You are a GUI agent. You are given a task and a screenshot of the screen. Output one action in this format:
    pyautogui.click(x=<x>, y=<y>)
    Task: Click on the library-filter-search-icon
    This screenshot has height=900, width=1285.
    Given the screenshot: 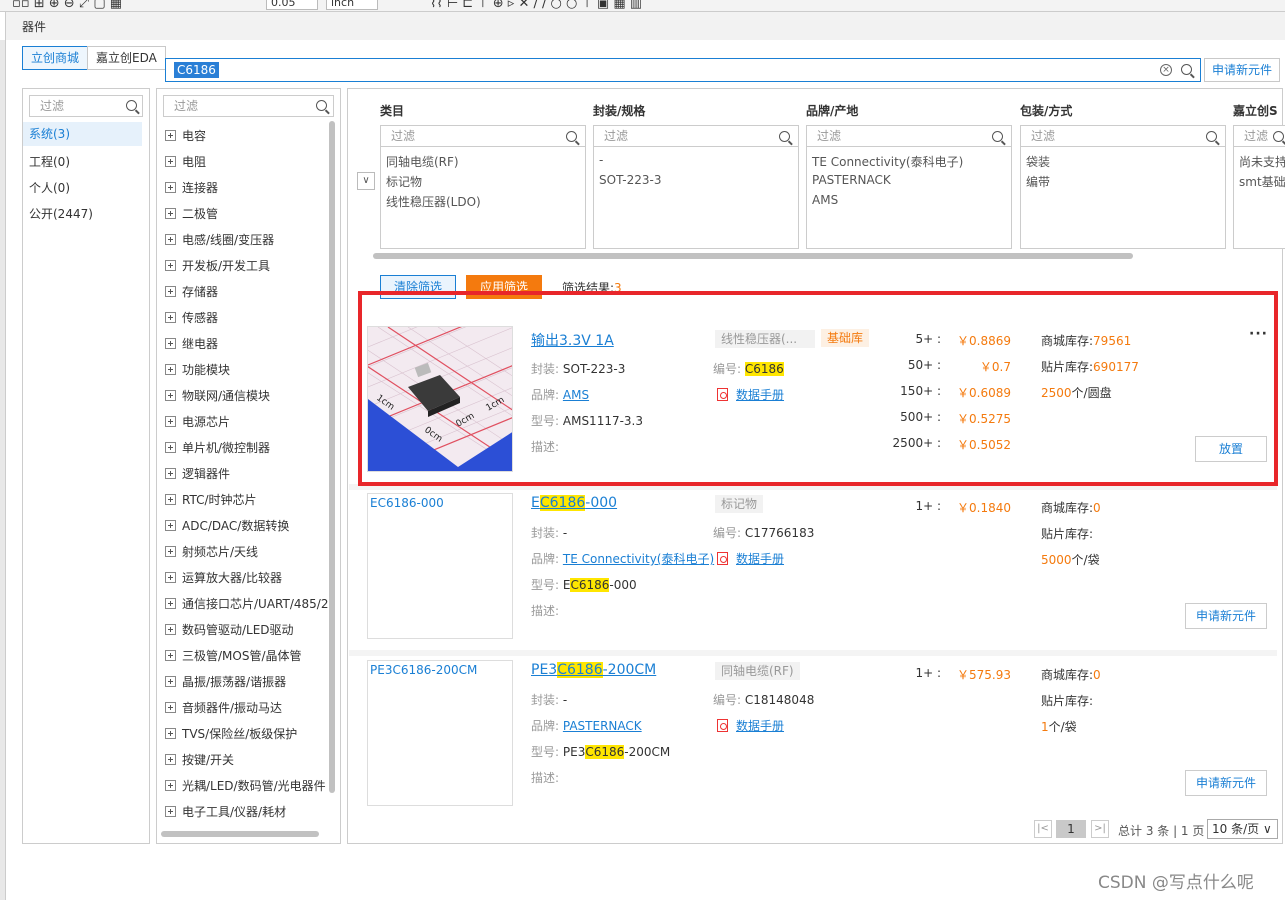 What is the action you would take?
    pyautogui.click(x=131, y=105)
    